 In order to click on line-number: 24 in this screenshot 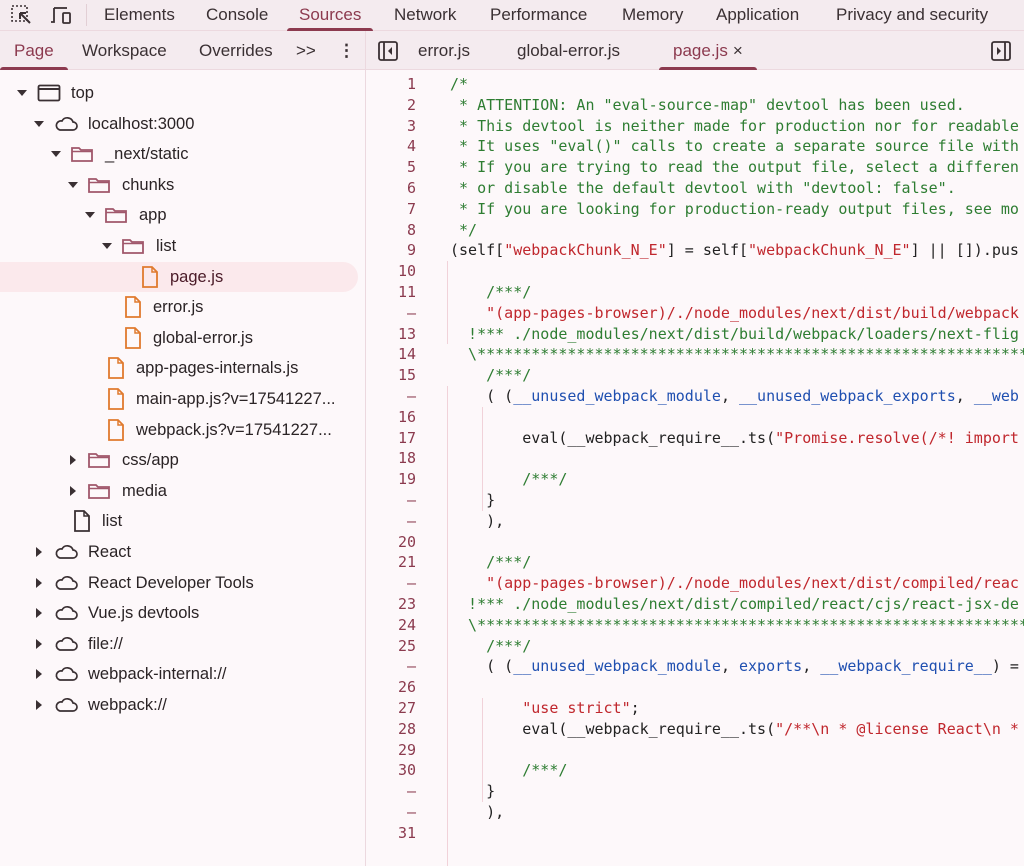, I will do `click(391, 625)`.